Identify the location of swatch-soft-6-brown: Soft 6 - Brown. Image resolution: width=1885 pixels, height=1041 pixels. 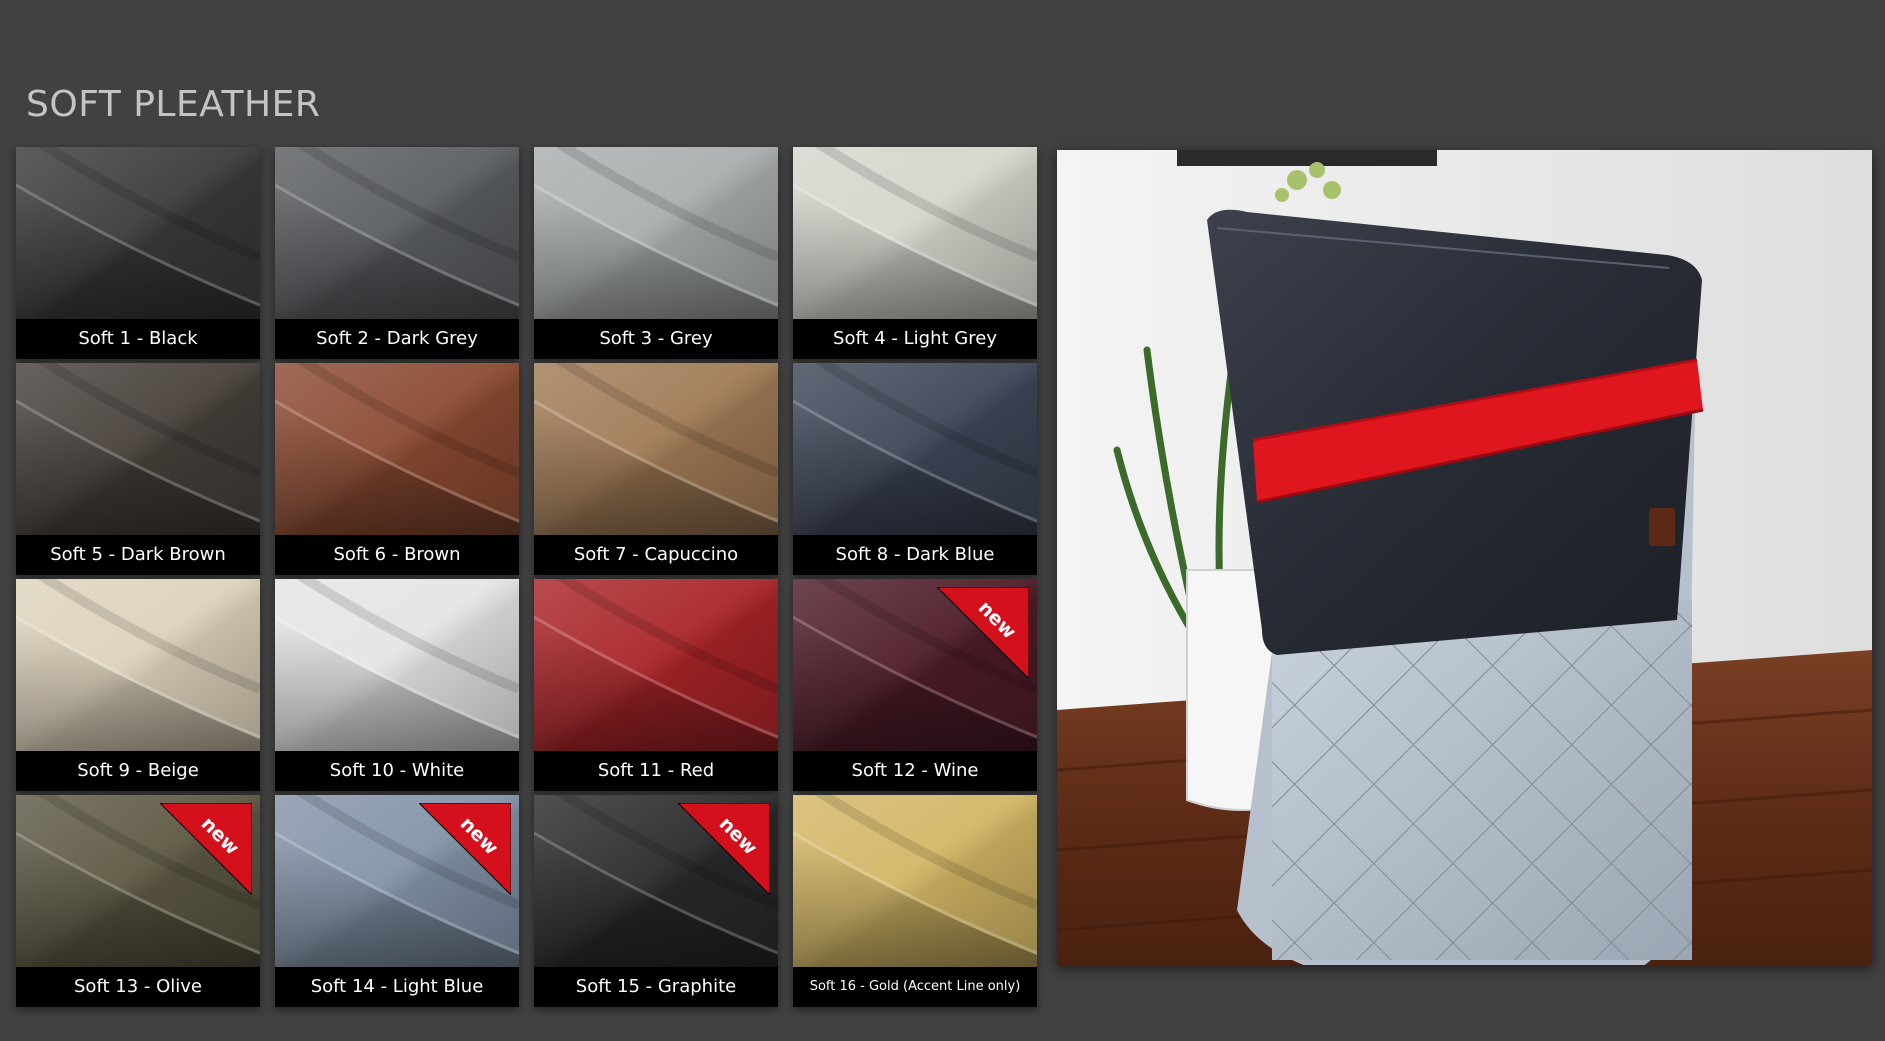
(397, 469).